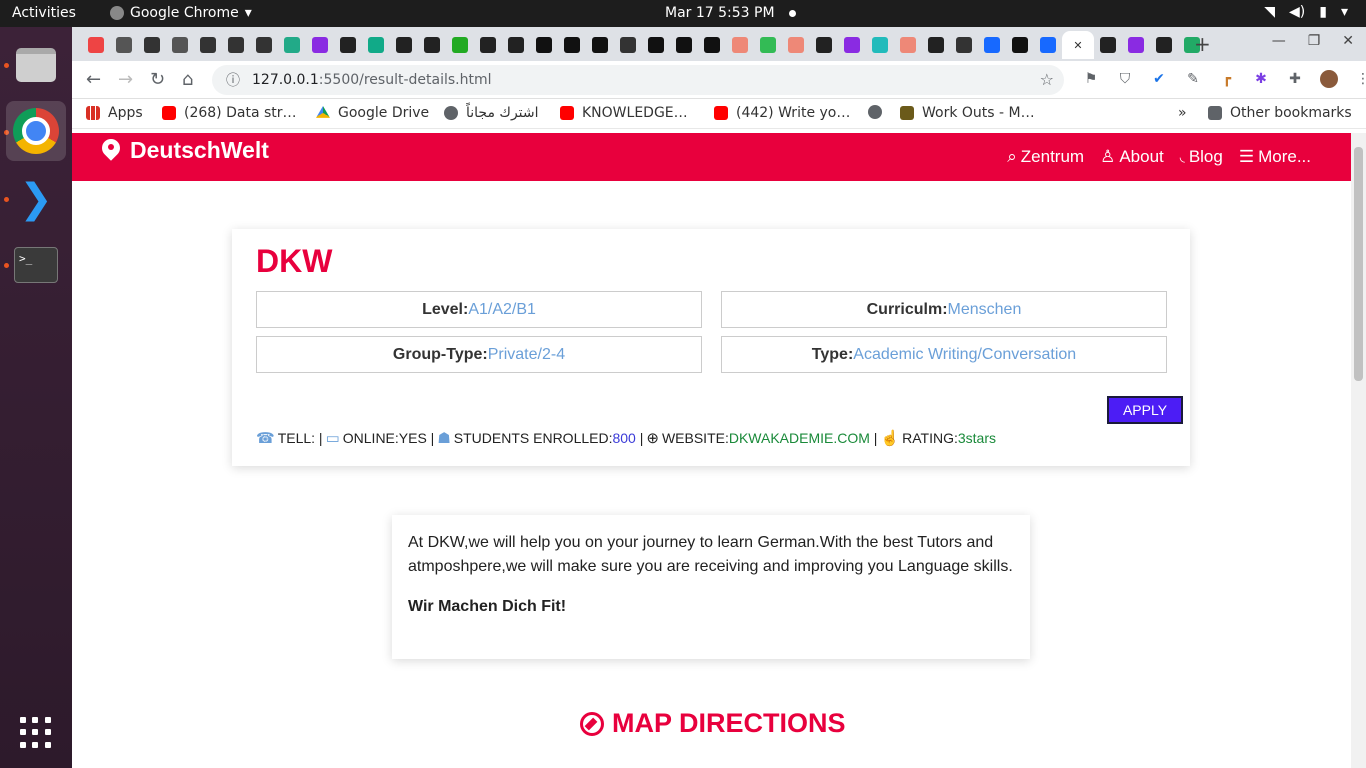 This screenshot has height=768, width=1366. Describe the element at coordinates (1269, 12) in the screenshot. I see `wifi-icon: ◥` at that location.